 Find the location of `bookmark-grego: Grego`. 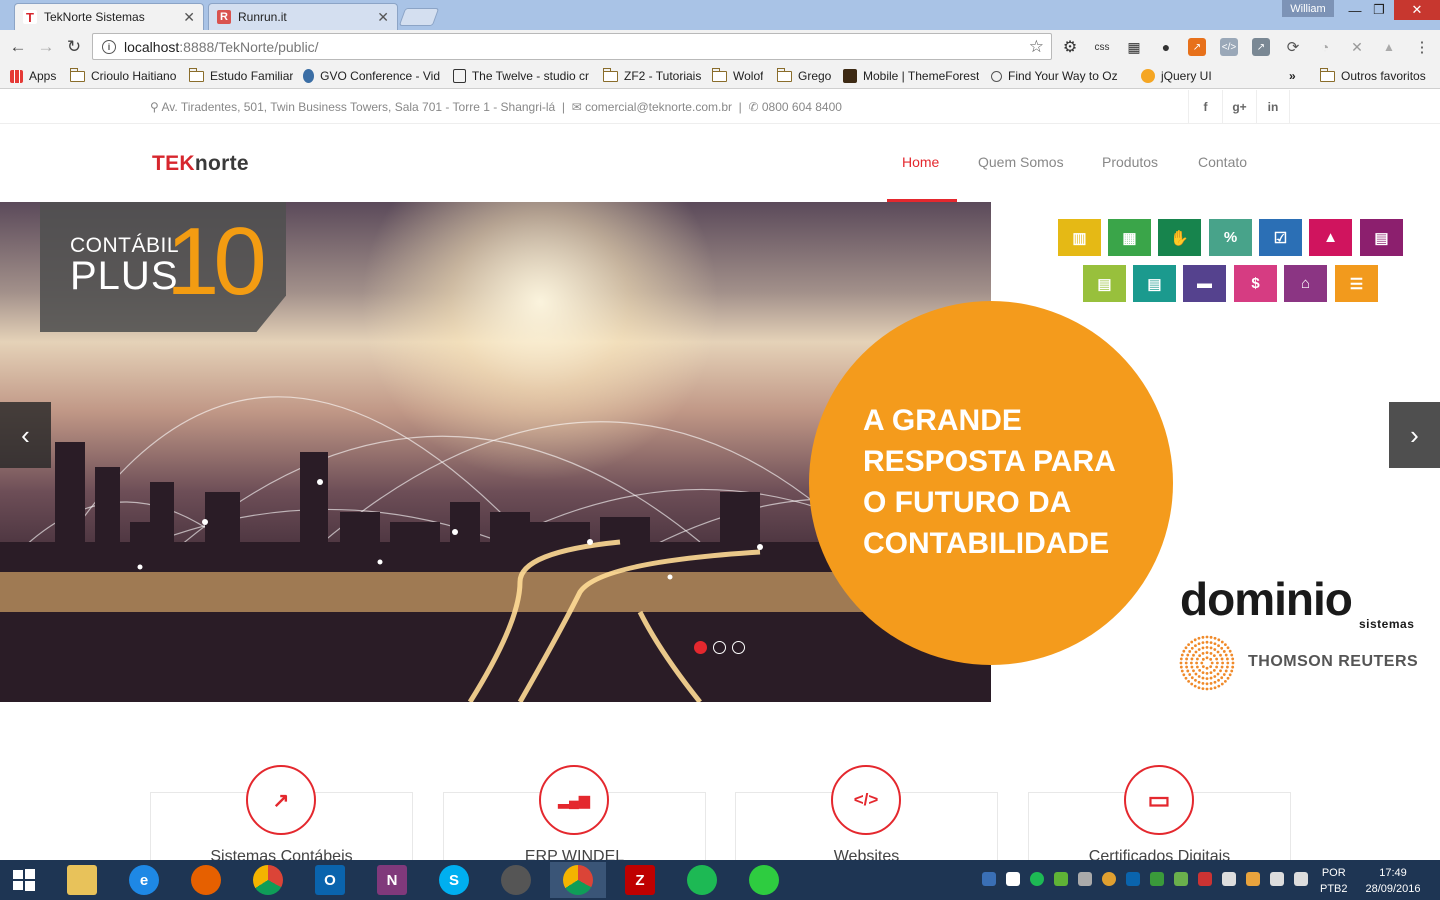

bookmark-grego: Grego is located at coordinates (804, 76).